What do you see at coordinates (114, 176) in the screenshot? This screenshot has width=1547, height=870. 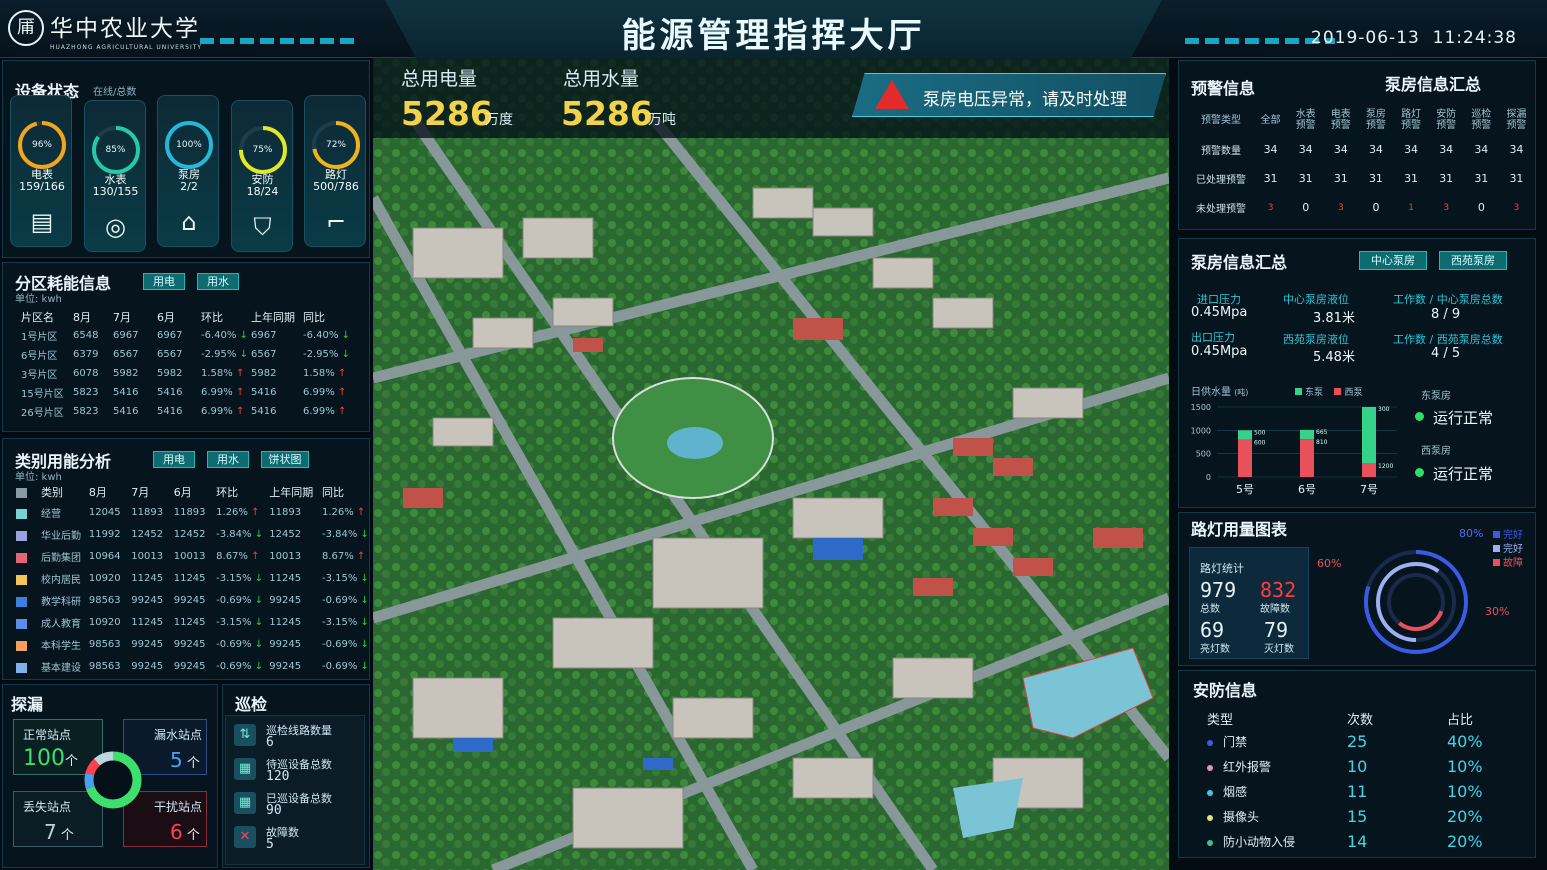 I see `device-card-2: 85% 水表 130/155 ◎` at bounding box center [114, 176].